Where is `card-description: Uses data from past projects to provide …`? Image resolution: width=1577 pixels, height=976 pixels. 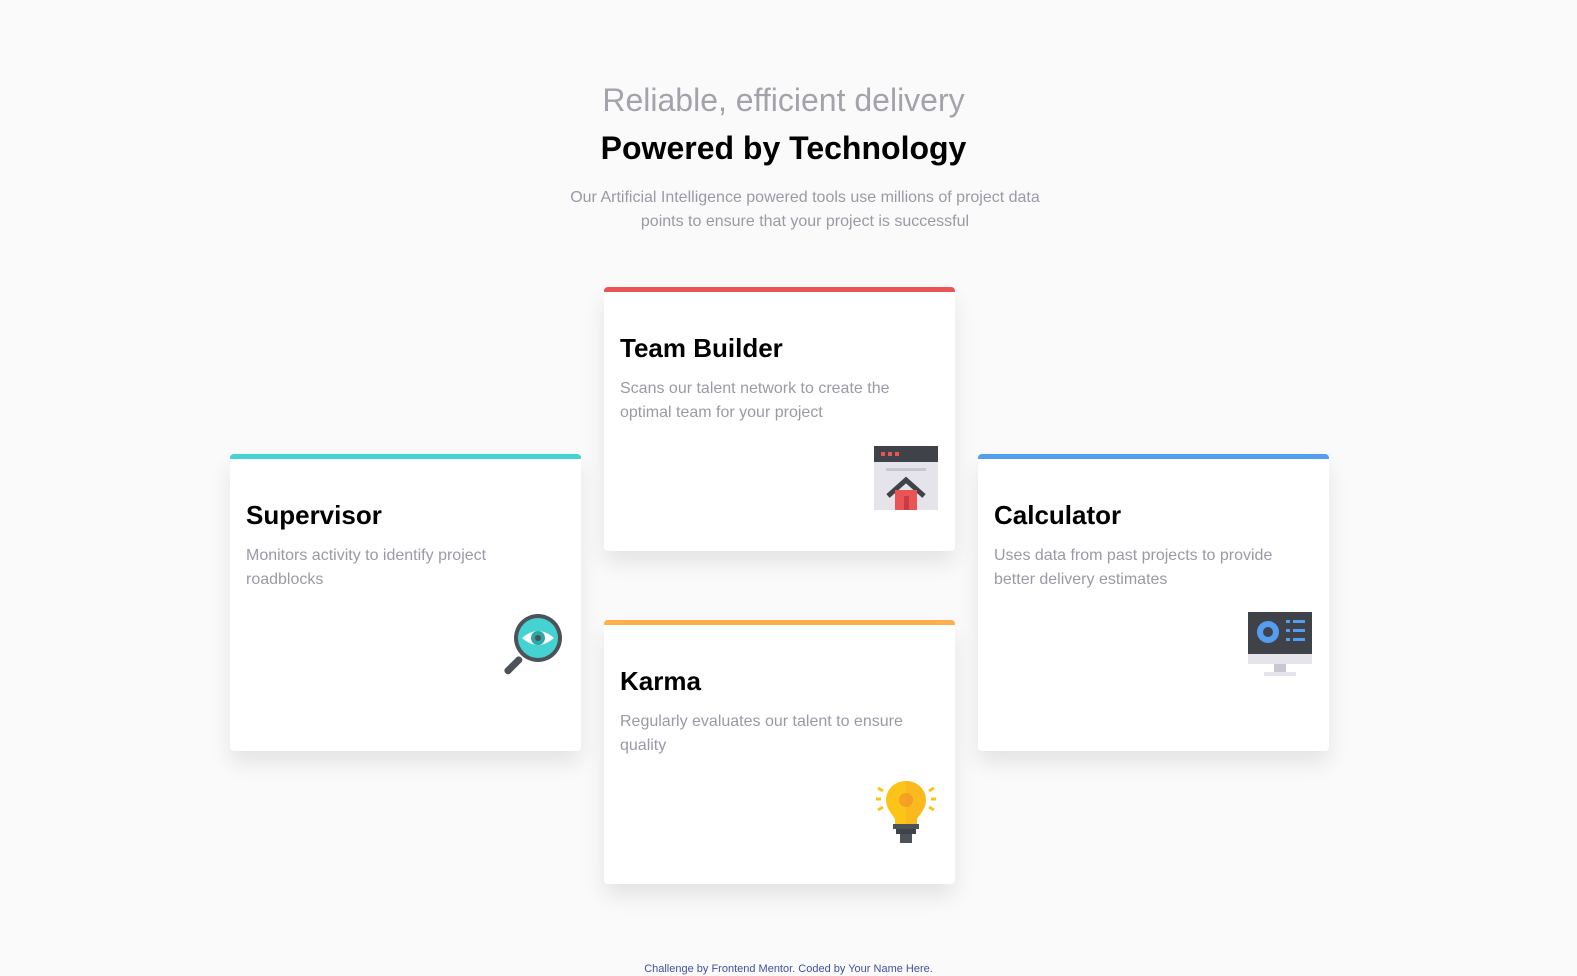 card-description: Uses data from past projects to provide … is located at coordinates (1133, 567).